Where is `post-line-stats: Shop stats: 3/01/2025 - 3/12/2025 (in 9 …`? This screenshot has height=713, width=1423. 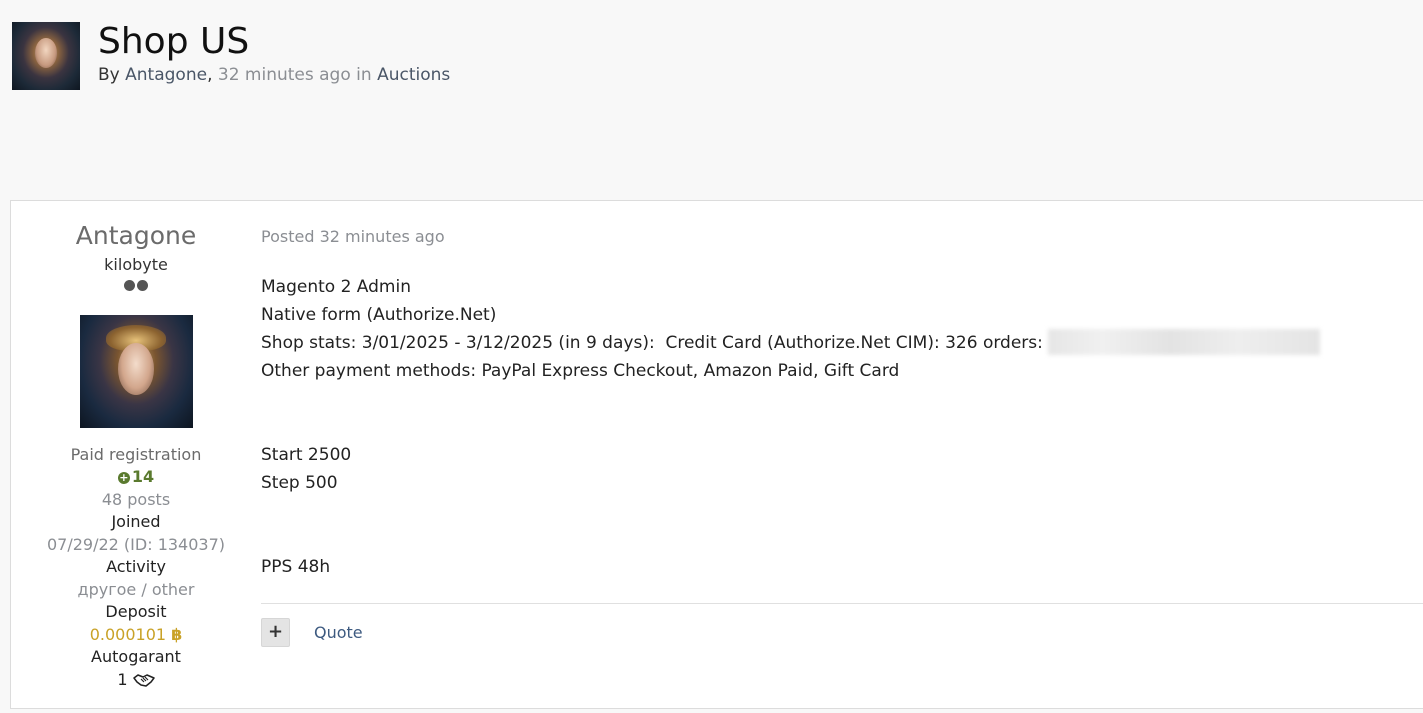
post-line-stats: Shop stats: 3/01/2025 - 3/12/2025 (in 9 … is located at coordinates (791, 343).